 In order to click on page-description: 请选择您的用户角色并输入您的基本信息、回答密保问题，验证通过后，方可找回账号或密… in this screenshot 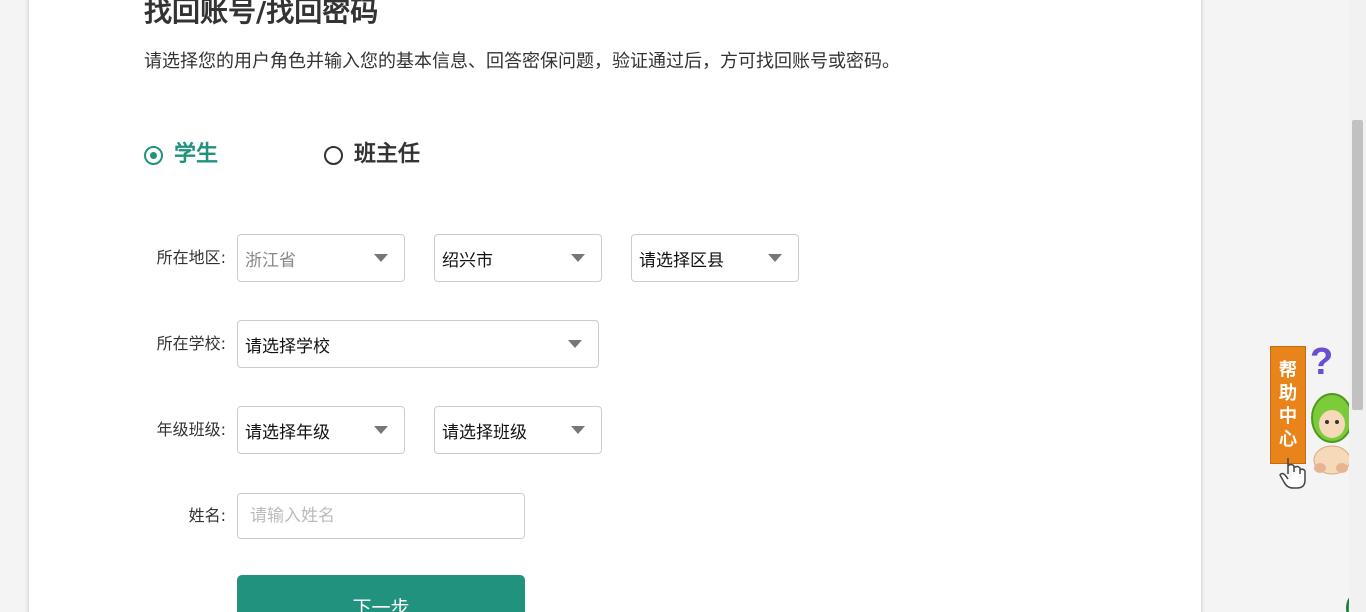, I will do `click(522, 61)`.